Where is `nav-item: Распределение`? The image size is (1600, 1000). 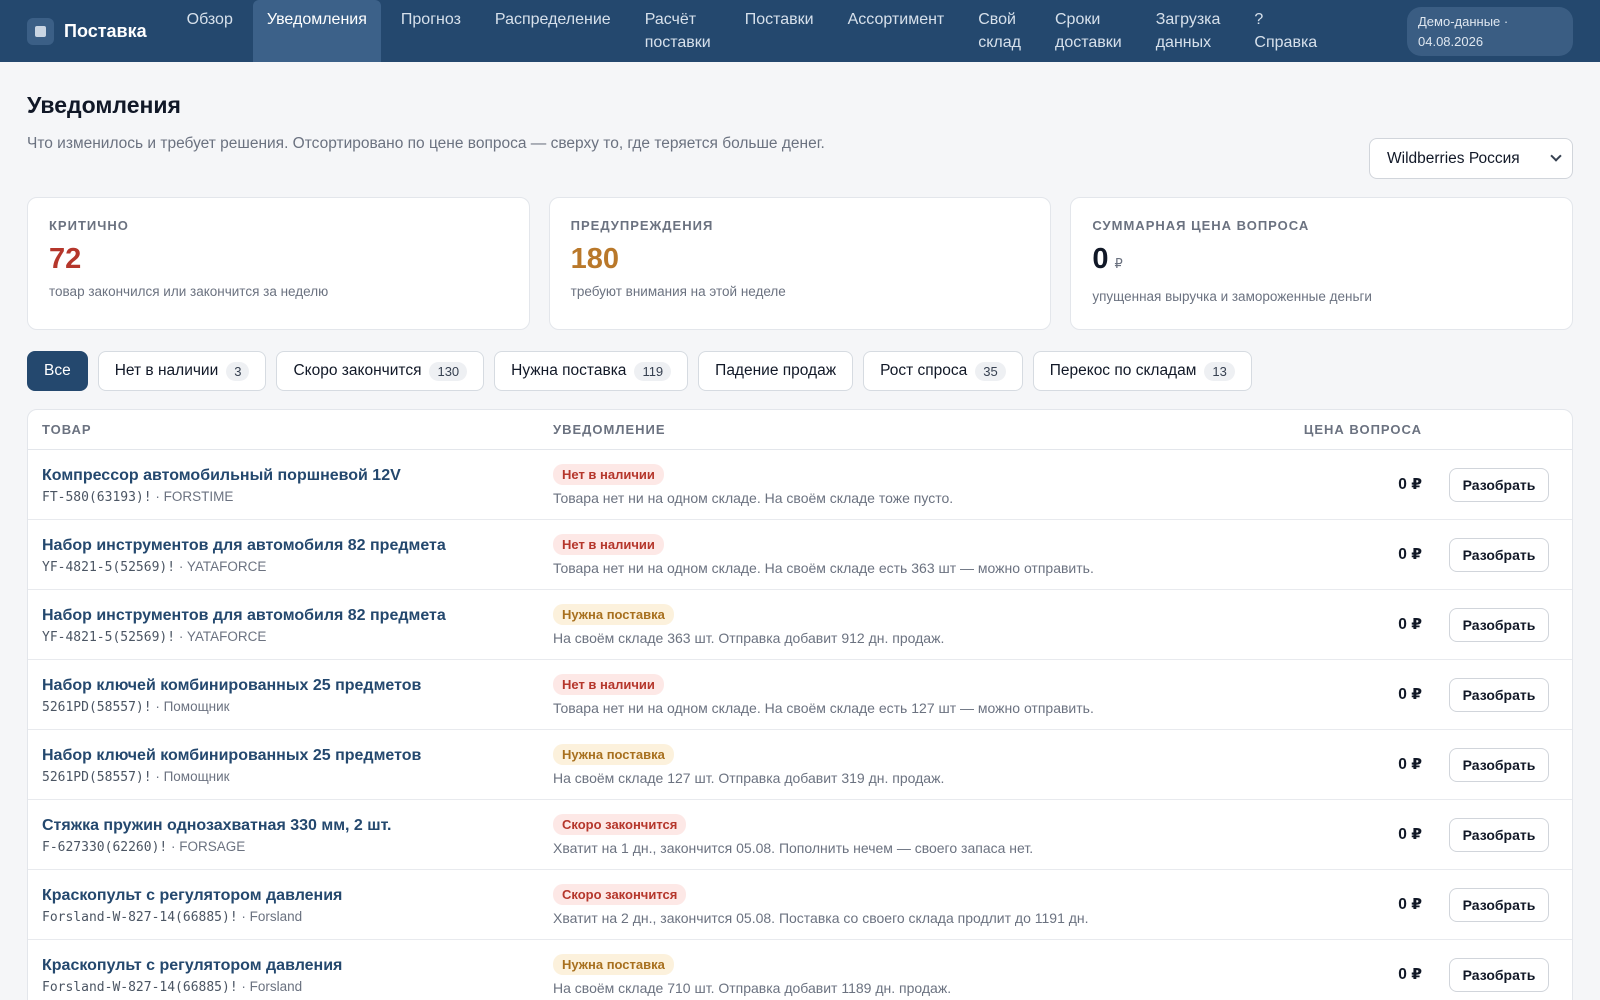 nav-item: Распределение is located at coordinates (553, 31).